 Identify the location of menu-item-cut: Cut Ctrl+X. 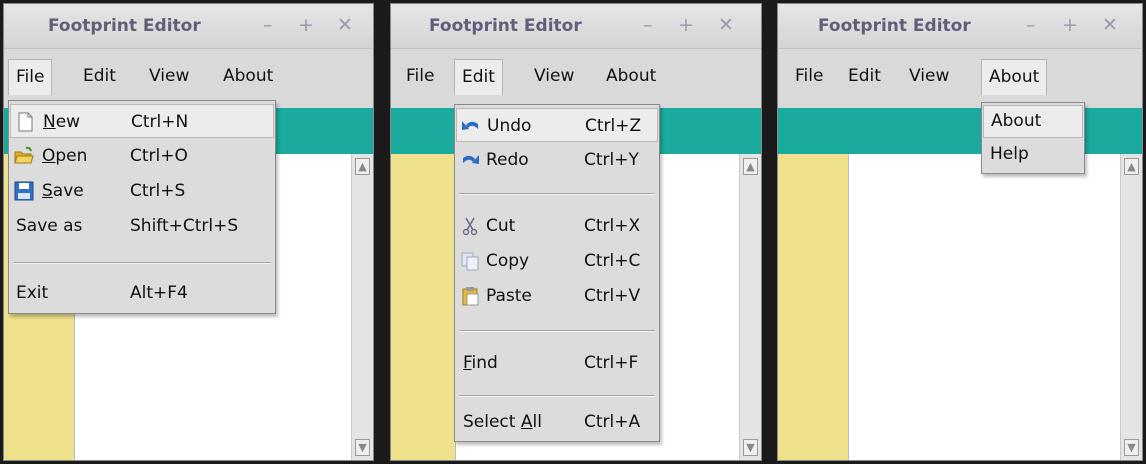
(557, 226).